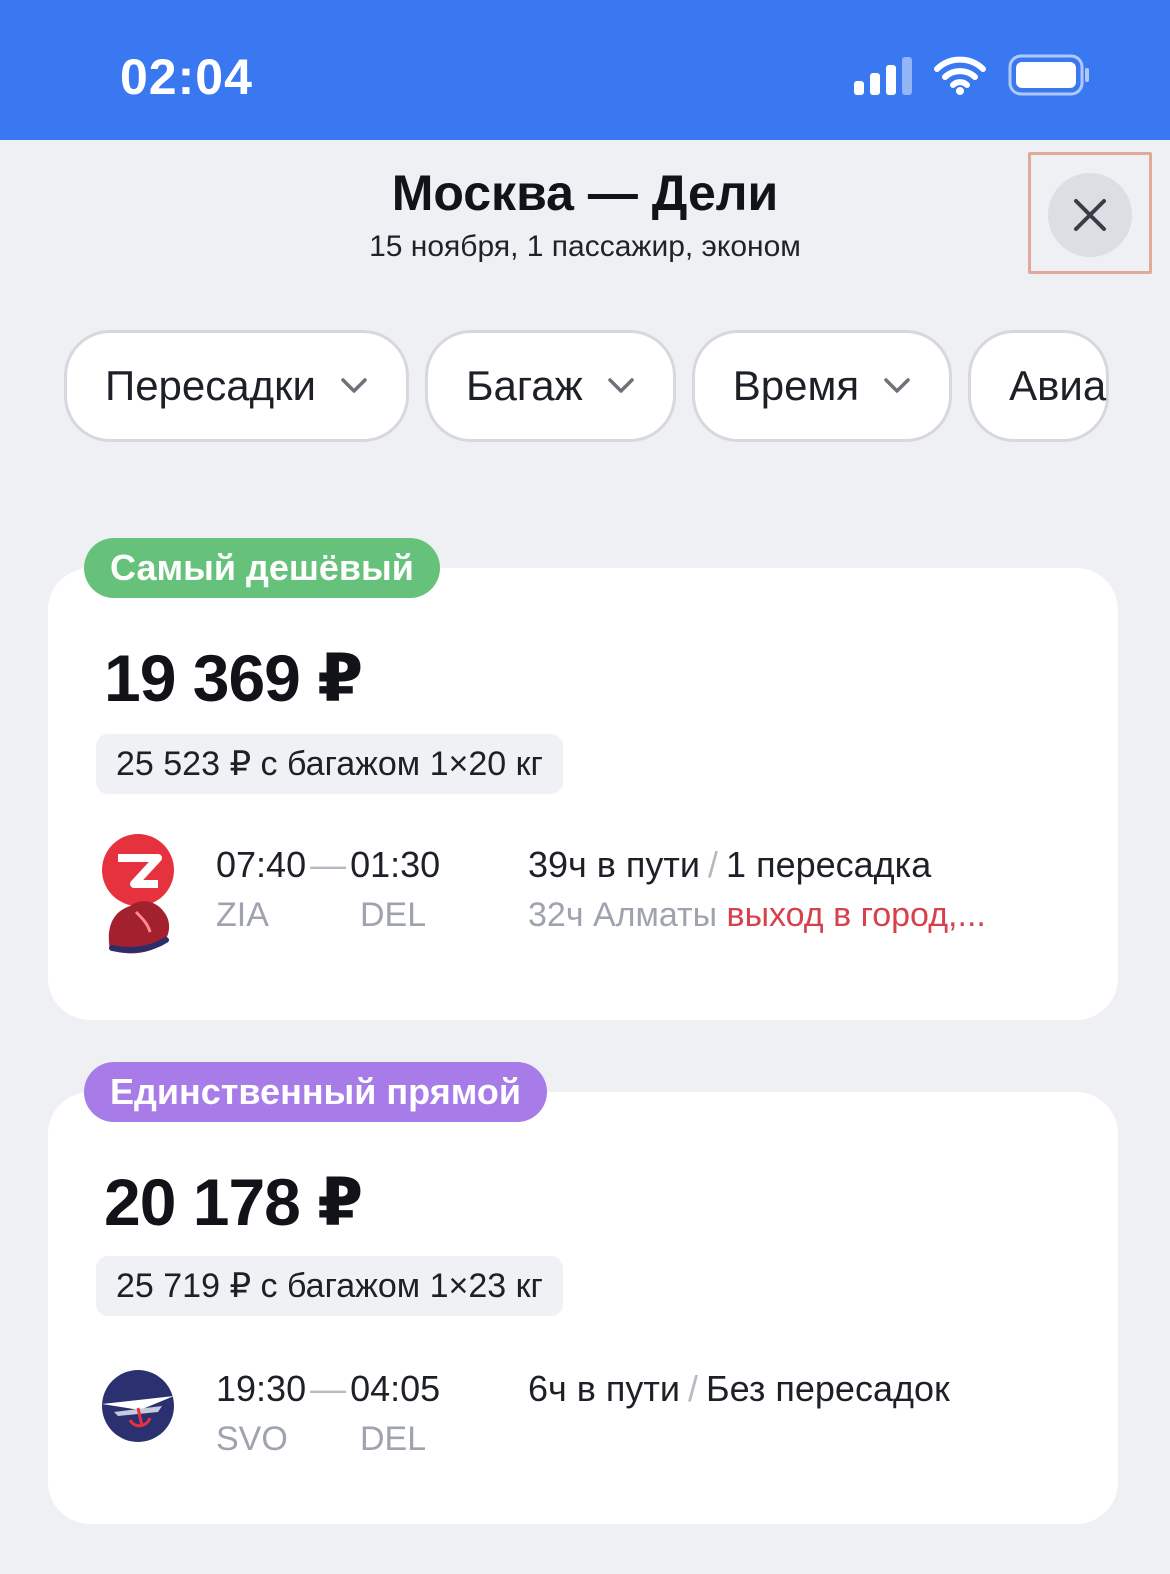 Image resolution: width=1170 pixels, height=1574 pixels. I want to click on filter-baggage: Багаж, so click(550, 386).